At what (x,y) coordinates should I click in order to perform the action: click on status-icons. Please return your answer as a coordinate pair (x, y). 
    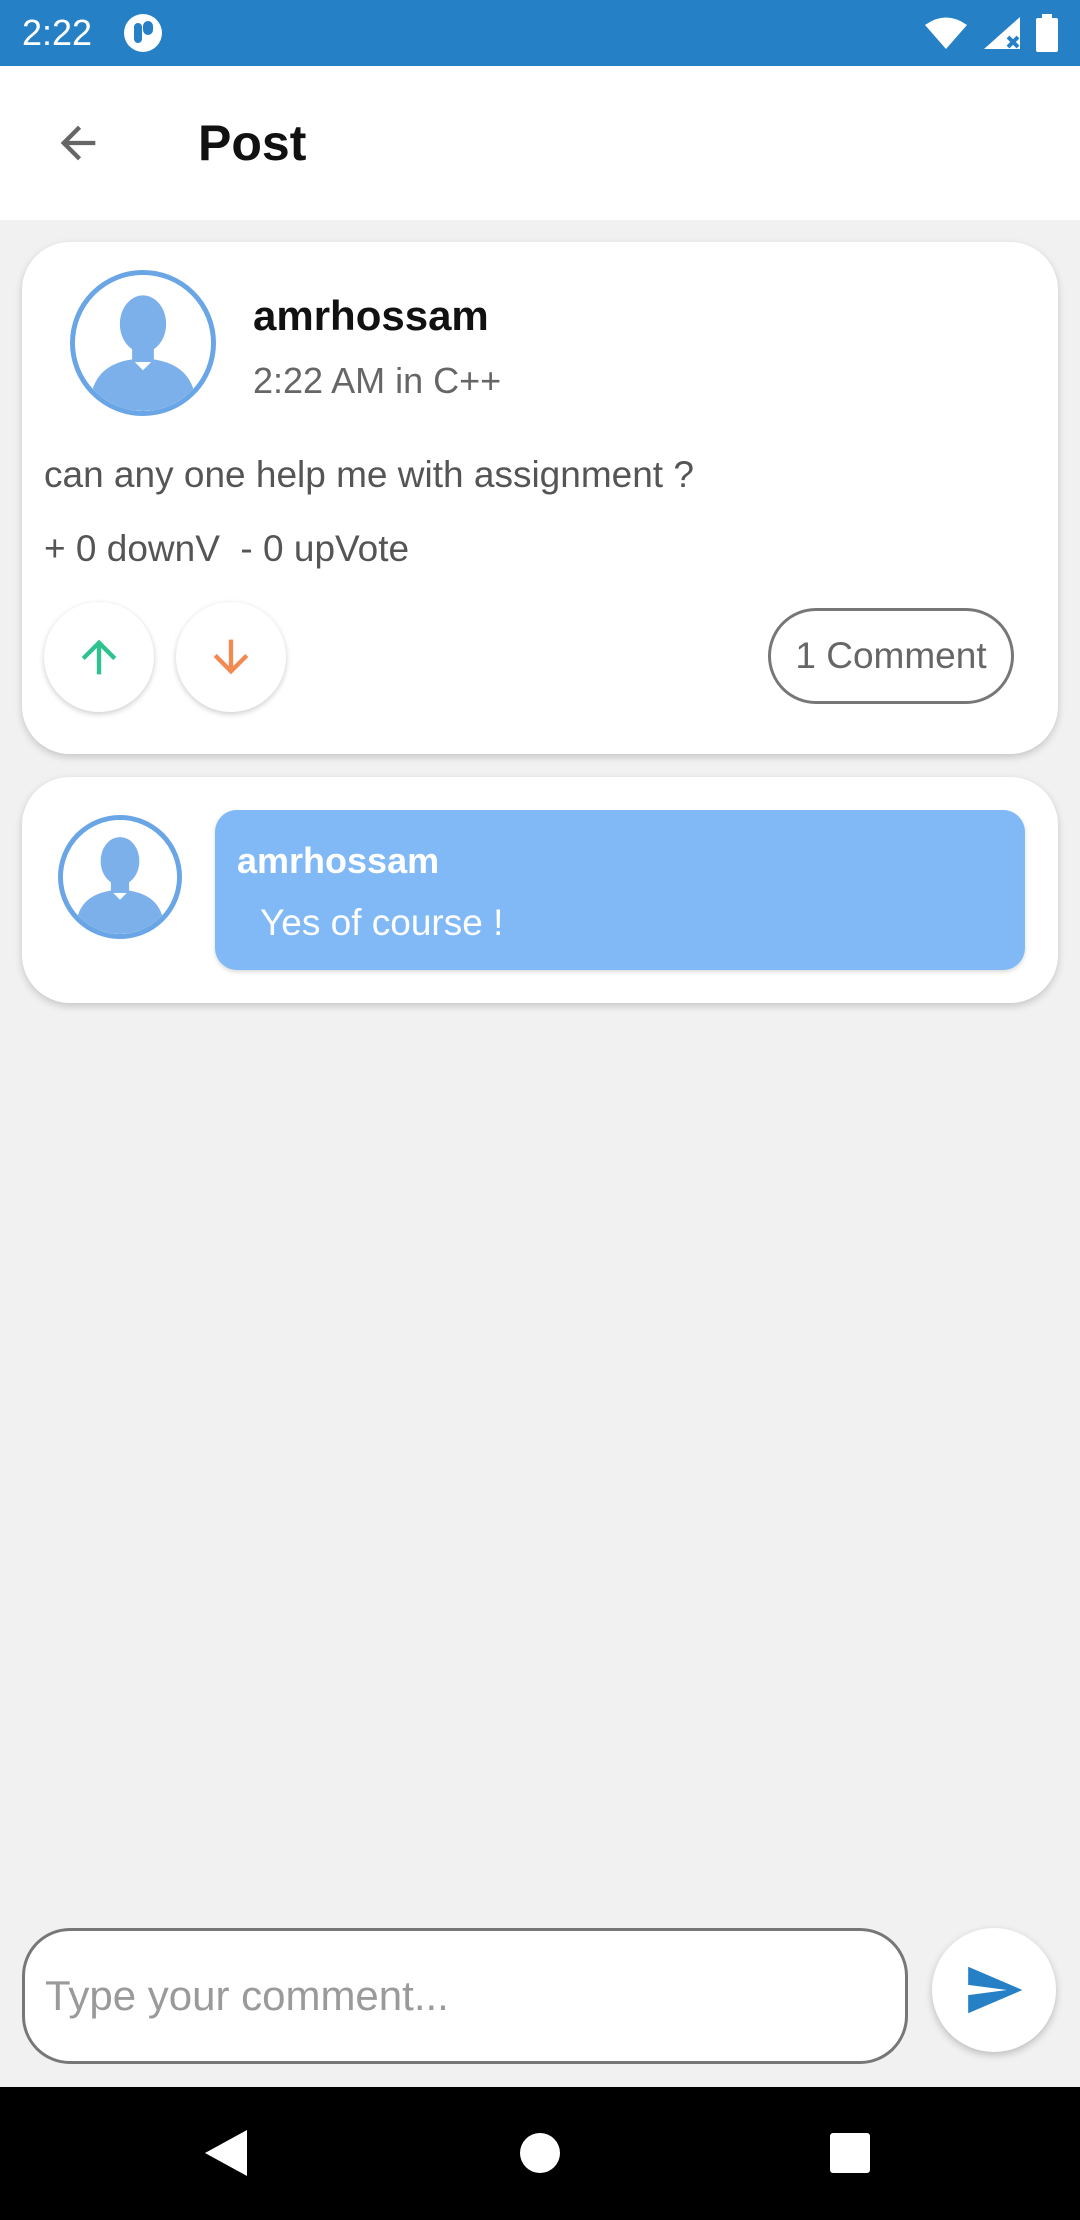
    Looking at the image, I should click on (991, 33).